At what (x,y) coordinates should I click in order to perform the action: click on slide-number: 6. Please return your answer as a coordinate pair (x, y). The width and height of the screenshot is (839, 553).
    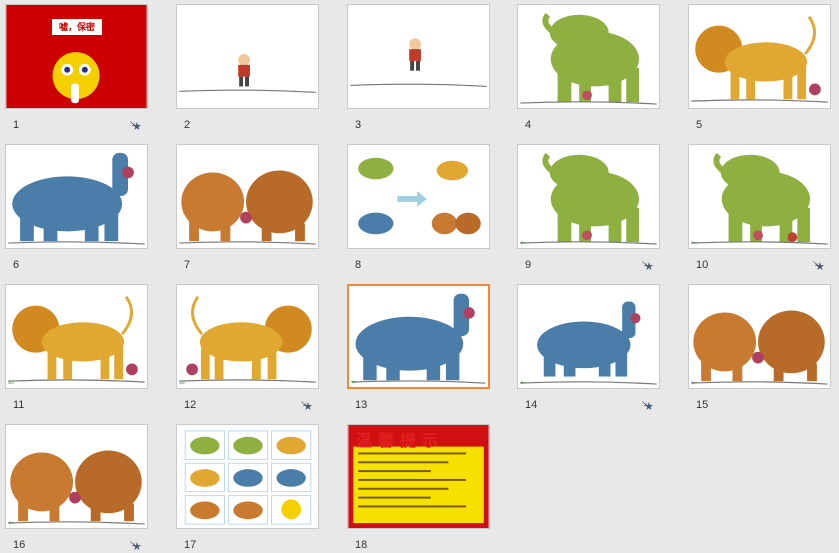
    Looking at the image, I should click on (16, 265).